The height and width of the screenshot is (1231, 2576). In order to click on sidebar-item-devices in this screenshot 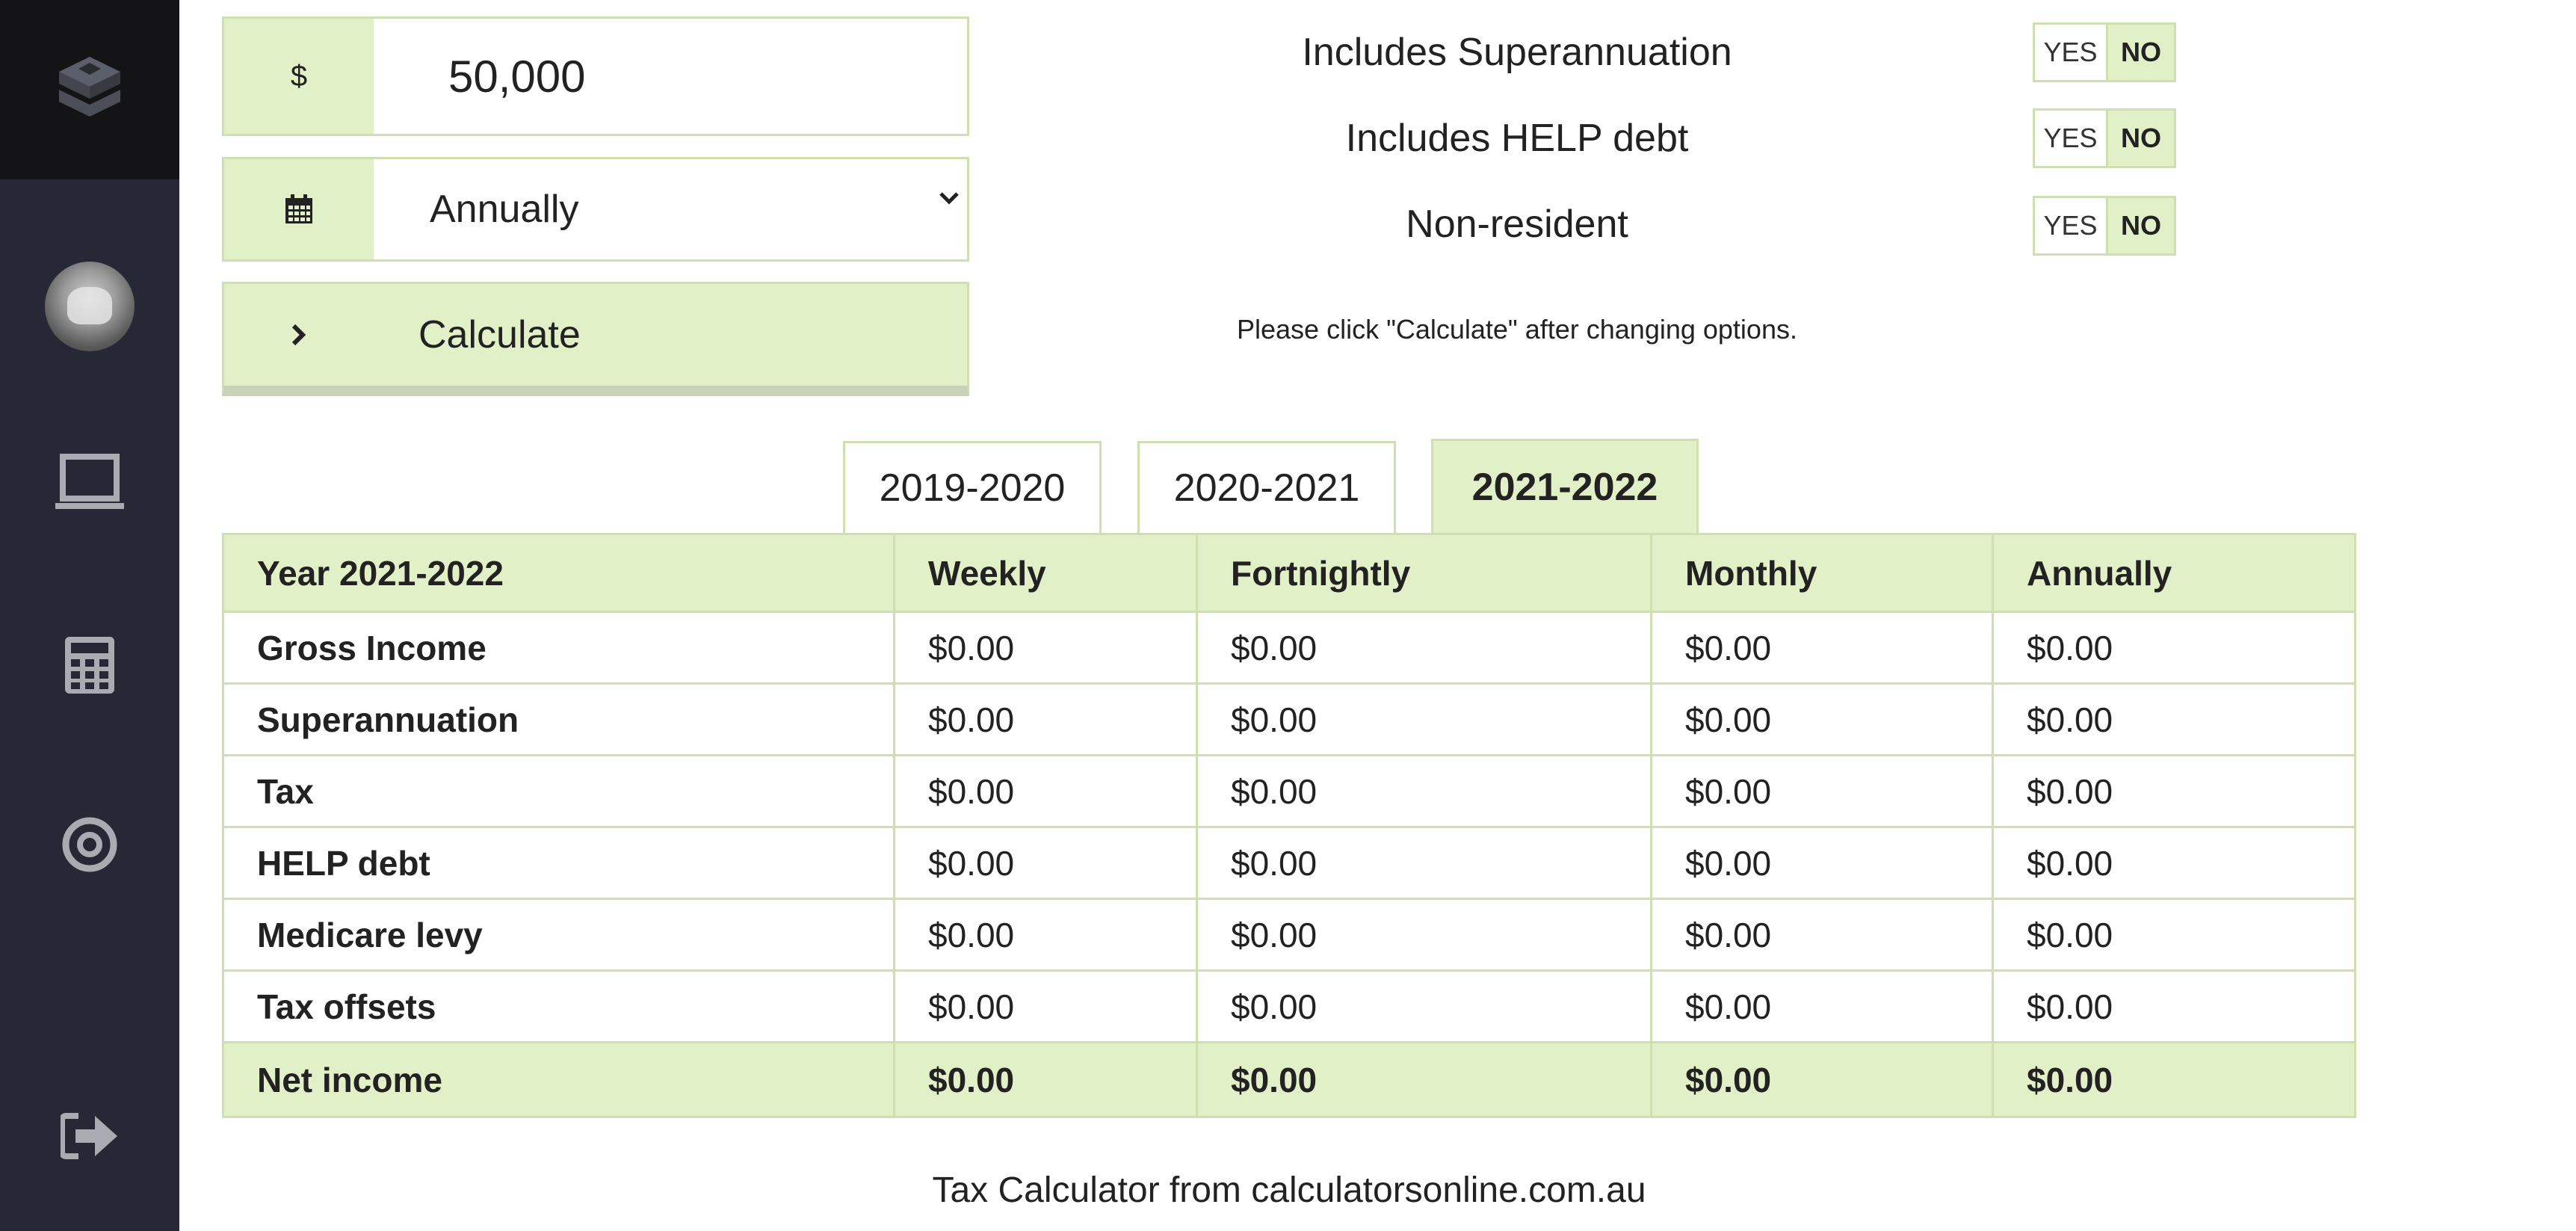, I will do `click(89, 482)`.